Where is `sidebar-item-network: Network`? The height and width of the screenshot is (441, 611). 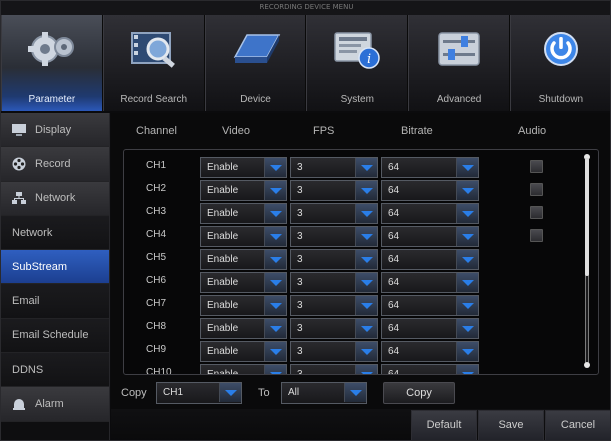 sidebar-item-network: Network is located at coordinates (55, 233).